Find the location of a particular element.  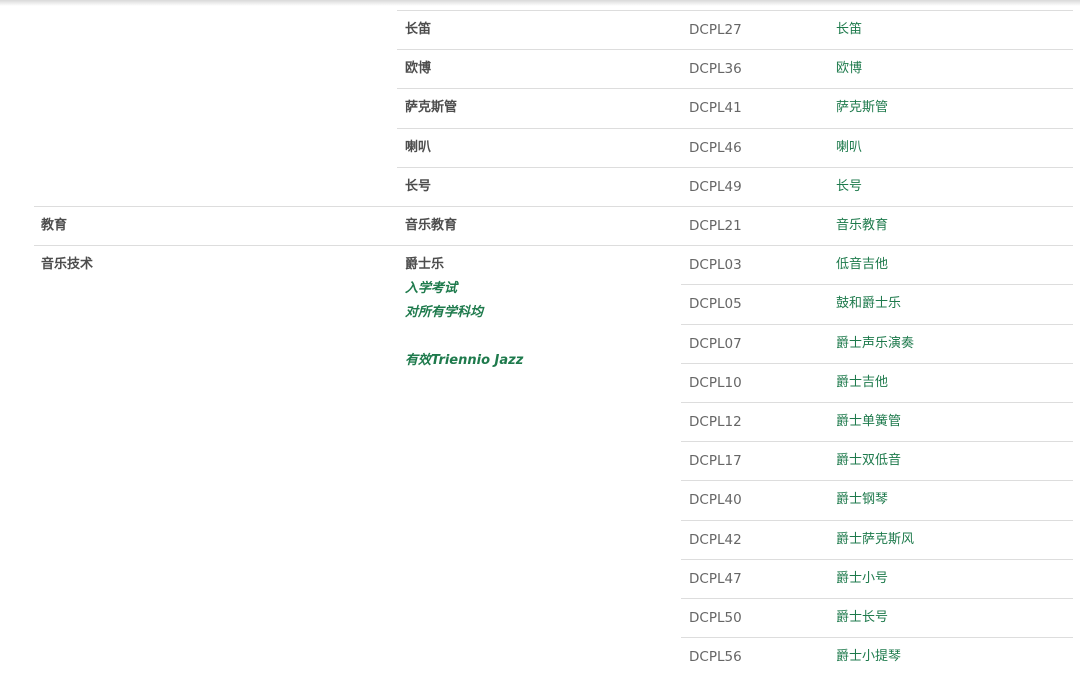

course-code: DCPL07 is located at coordinates (715, 344).